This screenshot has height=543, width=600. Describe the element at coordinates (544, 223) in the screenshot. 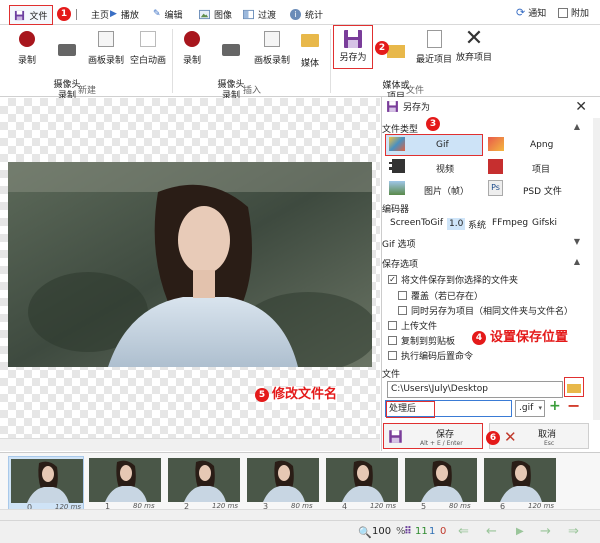

I see `encoder-gifski: Gifski` at that location.